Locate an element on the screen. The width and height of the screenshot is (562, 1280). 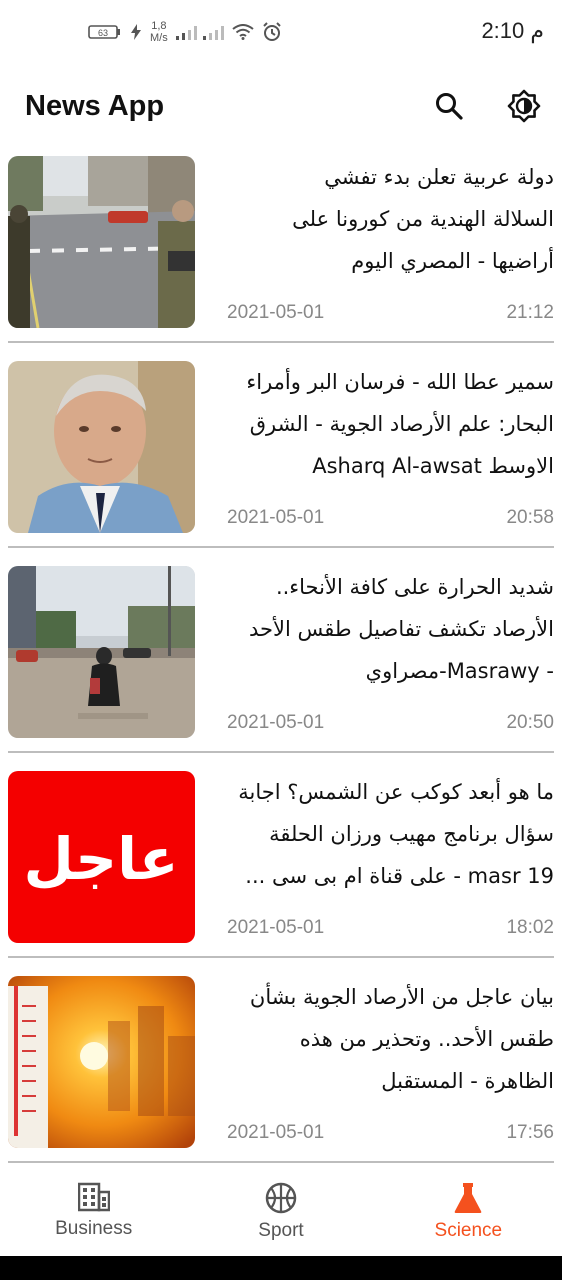
alarm-icon is located at coordinates (272, 31).